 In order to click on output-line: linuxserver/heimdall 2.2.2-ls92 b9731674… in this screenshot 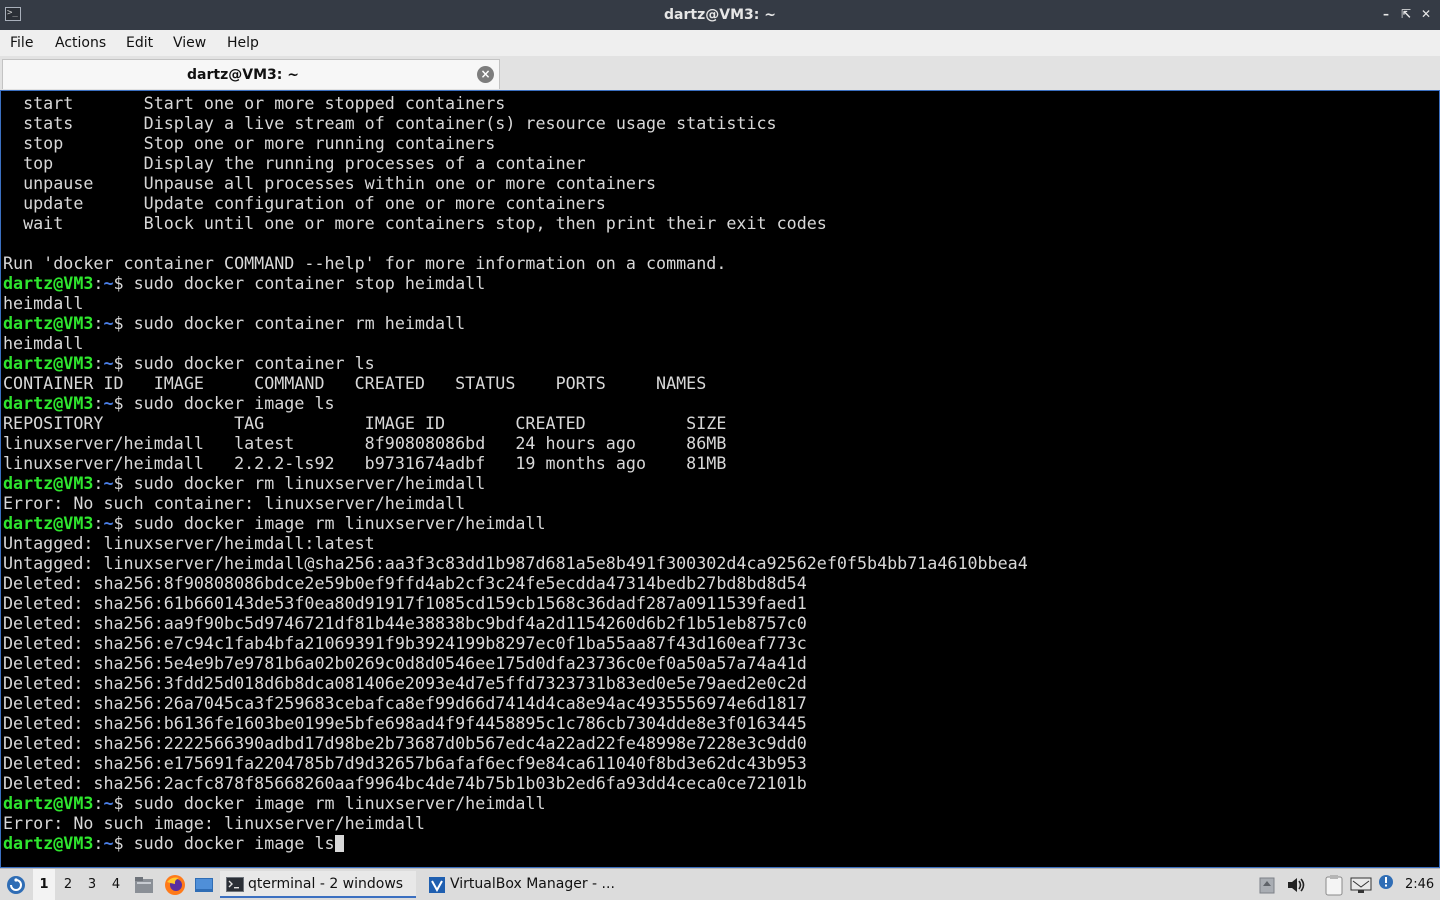, I will do `click(365, 463)`.